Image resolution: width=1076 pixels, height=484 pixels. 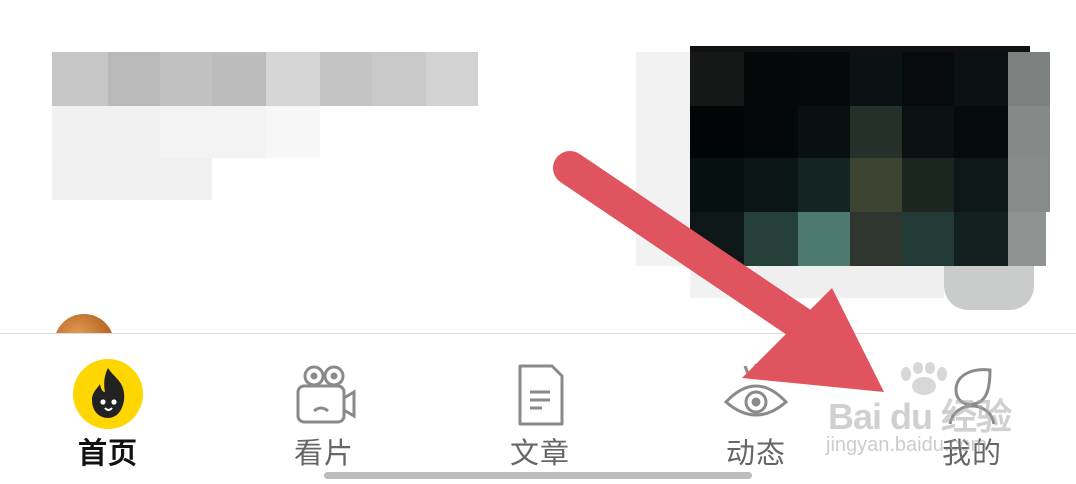 I want to click on profile-leaf-icon, so click(x=972, y=394).